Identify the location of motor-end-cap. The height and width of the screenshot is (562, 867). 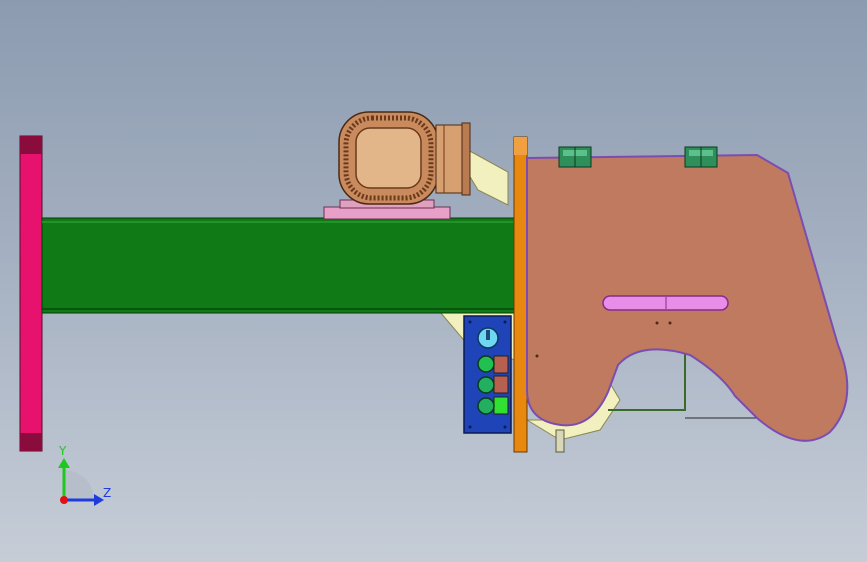
(388, 158).